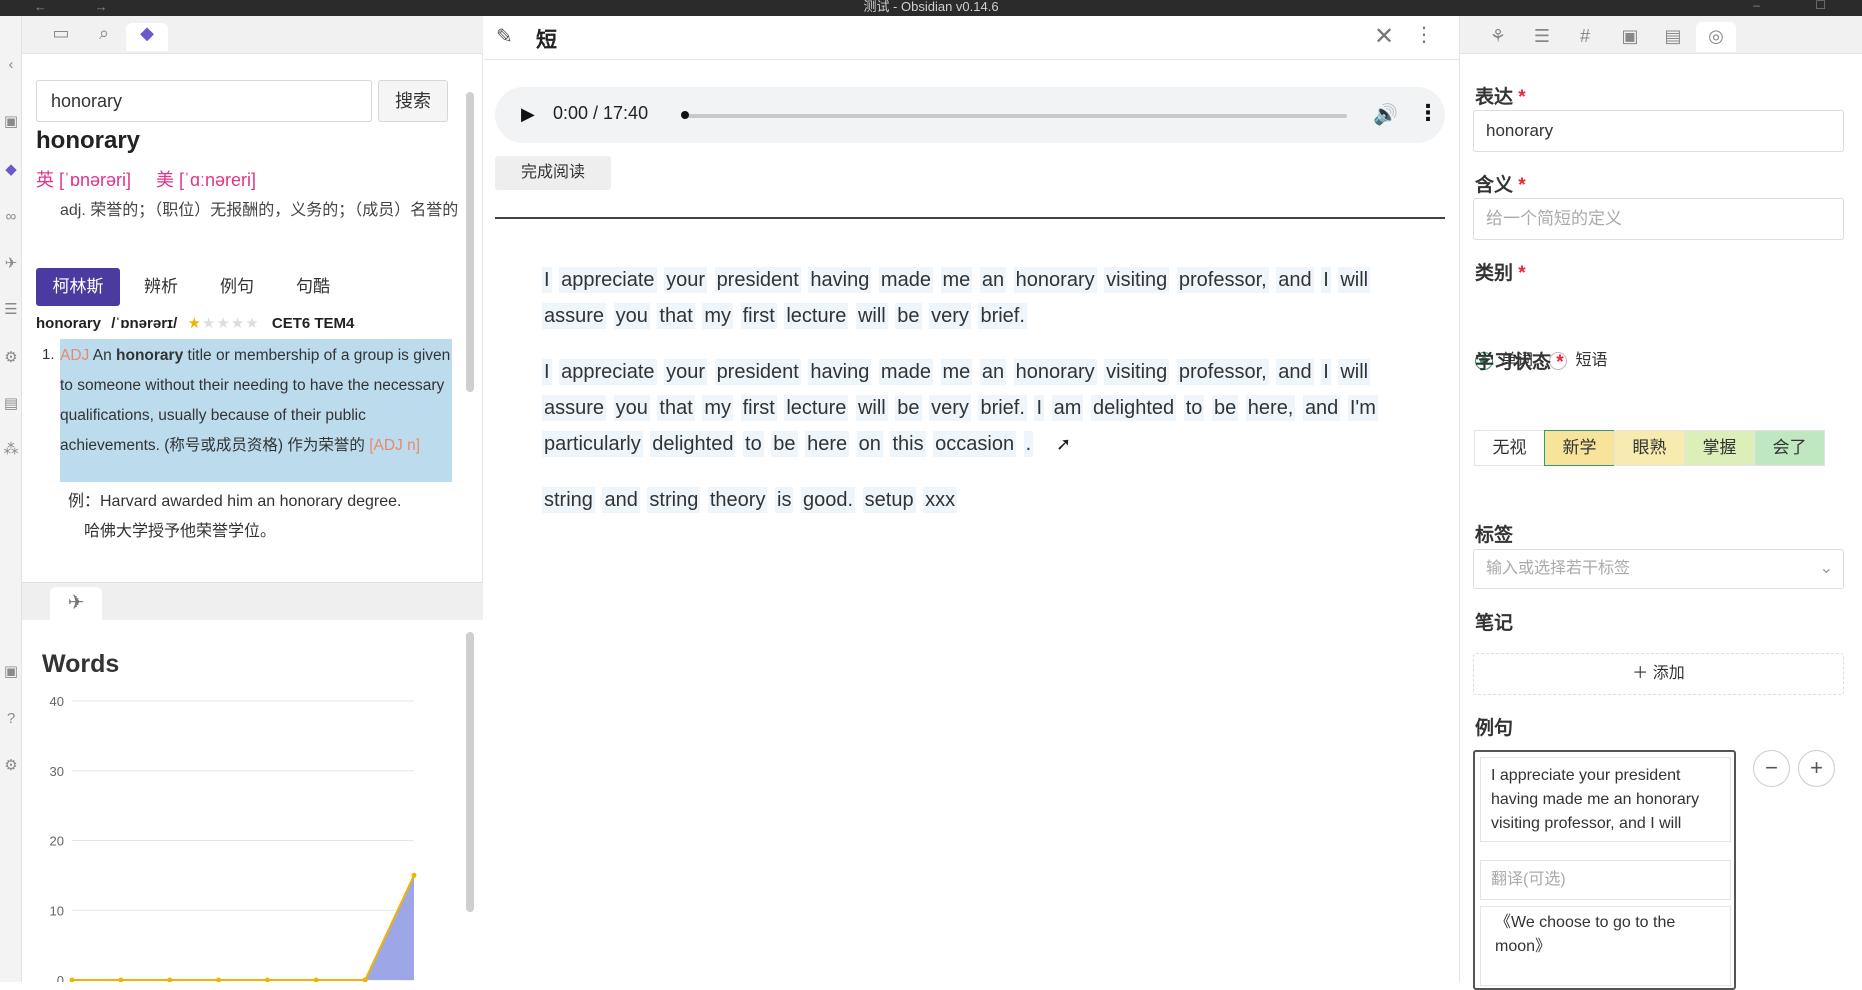  What do you see at coordinates (1789, 448) in the screenshot?
I see `status-learned-button: 会了` at bounding box center [1789, 448].